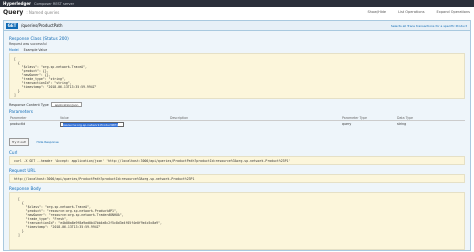 The width and height of the screenshot is (474, 252). I want to click on product-id-value: resource:org.sp.network.Product#P1, so click(91, 124).